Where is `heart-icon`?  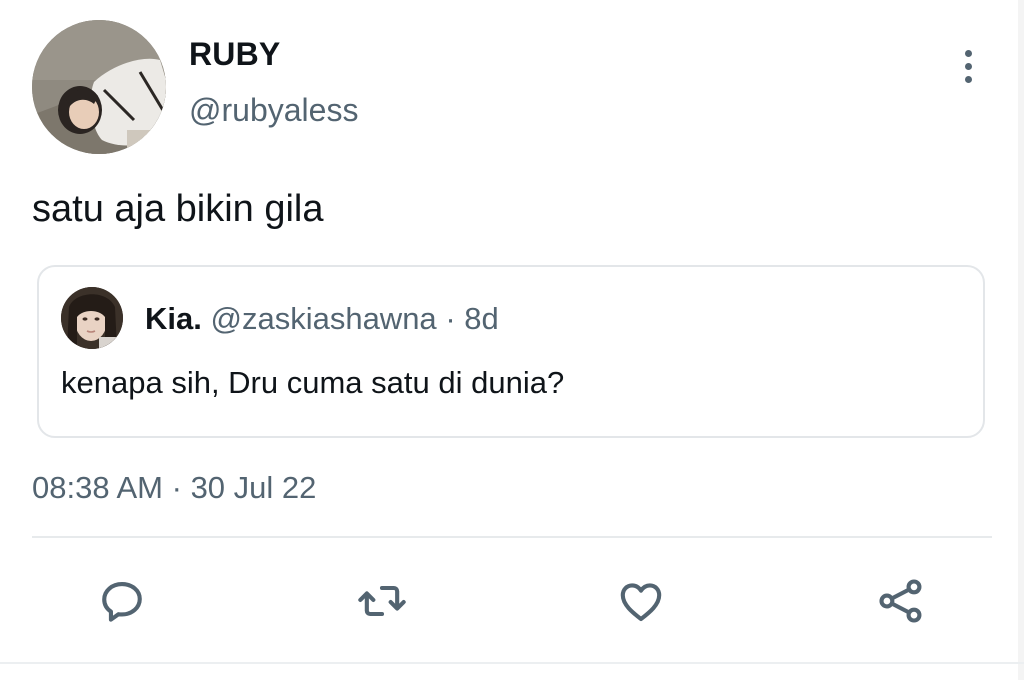
heart-icon is located at coordinates (641, 602).